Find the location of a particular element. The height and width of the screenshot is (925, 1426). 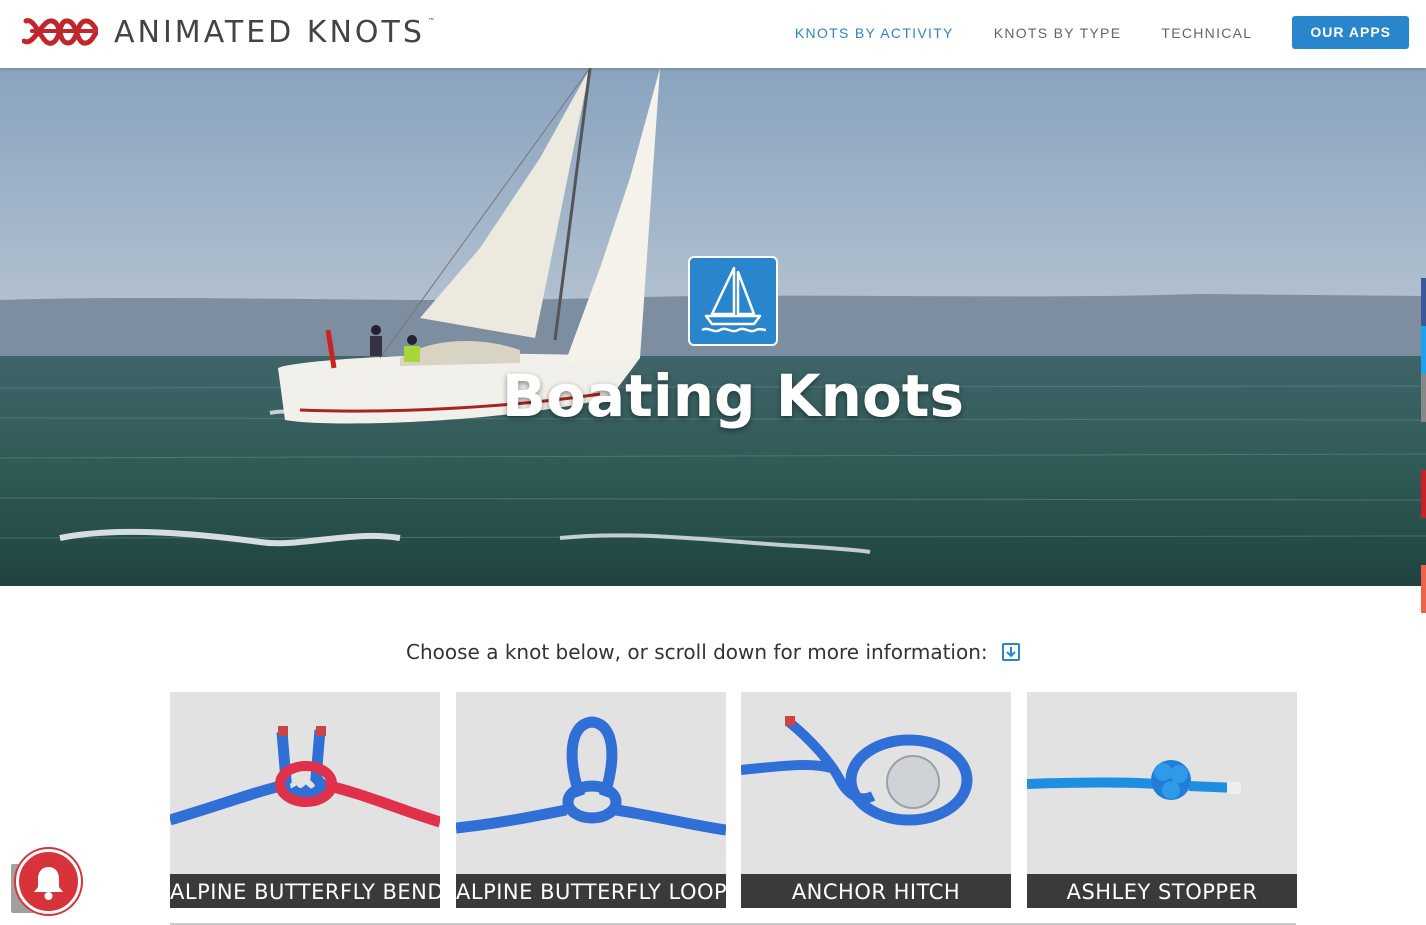

our-apps-button: OUR APPS is located at coordinates (1350, 32).